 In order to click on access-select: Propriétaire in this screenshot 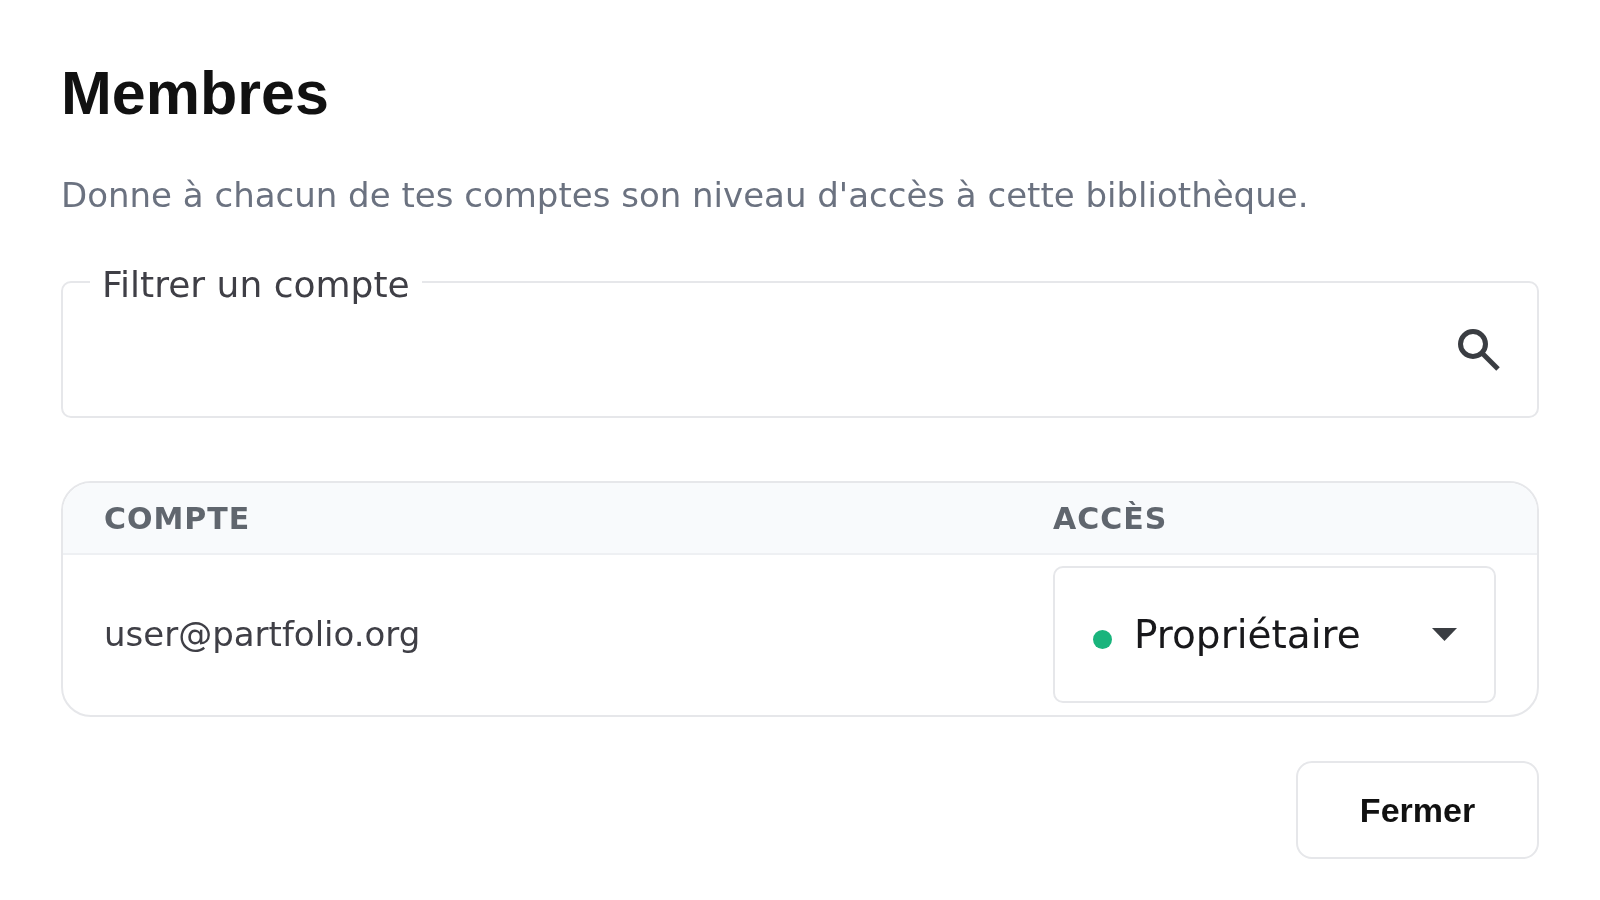, I will do `click(1274, 634)`.